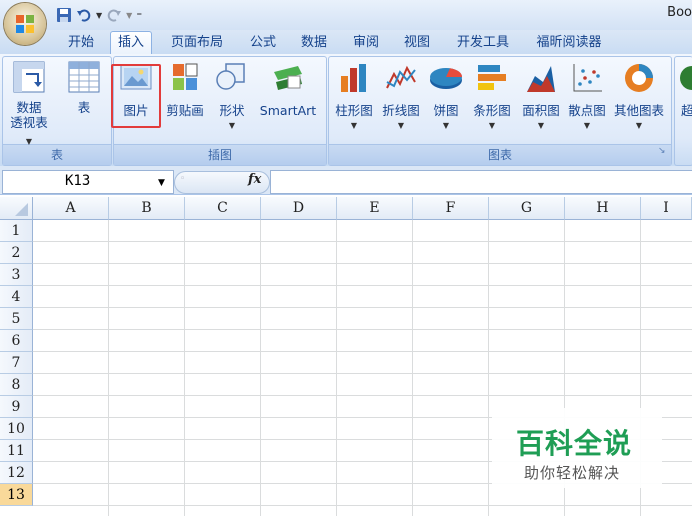 The height and width of the screenshot is (516, 692). Describe the element at coordinates (314, 43) in the screenshot. I see `tab-data: 数据` at that location.